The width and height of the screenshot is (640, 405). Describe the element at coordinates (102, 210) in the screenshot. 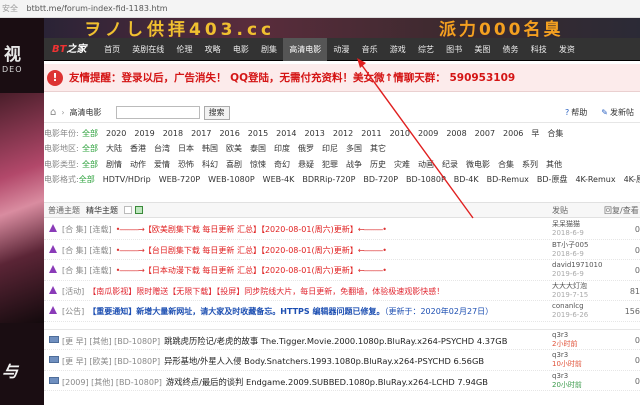

I see `tab-essence: 精华主题` at that location.